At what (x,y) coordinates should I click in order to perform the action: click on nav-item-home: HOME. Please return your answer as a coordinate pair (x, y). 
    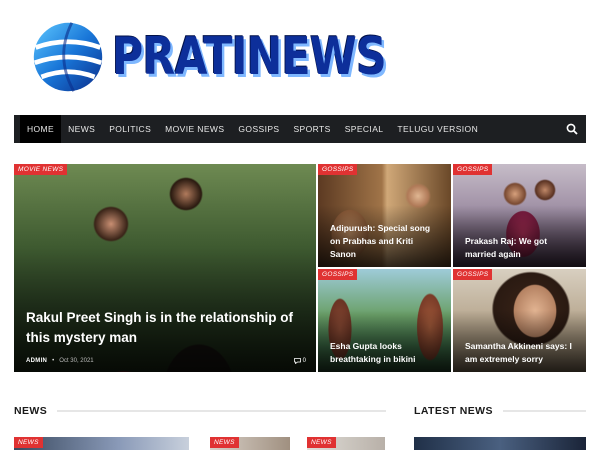
    Looking at the image, I should click on (41, 129).